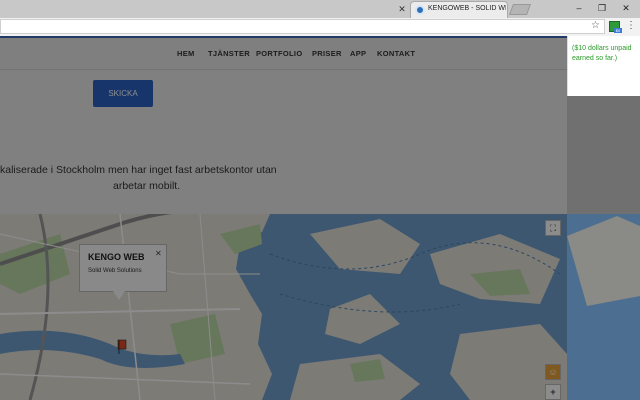 Image resolution: width=640 pixels, height=400 pixels. I want to click on bookmark-star-icon: ☆, so click(595, 25).